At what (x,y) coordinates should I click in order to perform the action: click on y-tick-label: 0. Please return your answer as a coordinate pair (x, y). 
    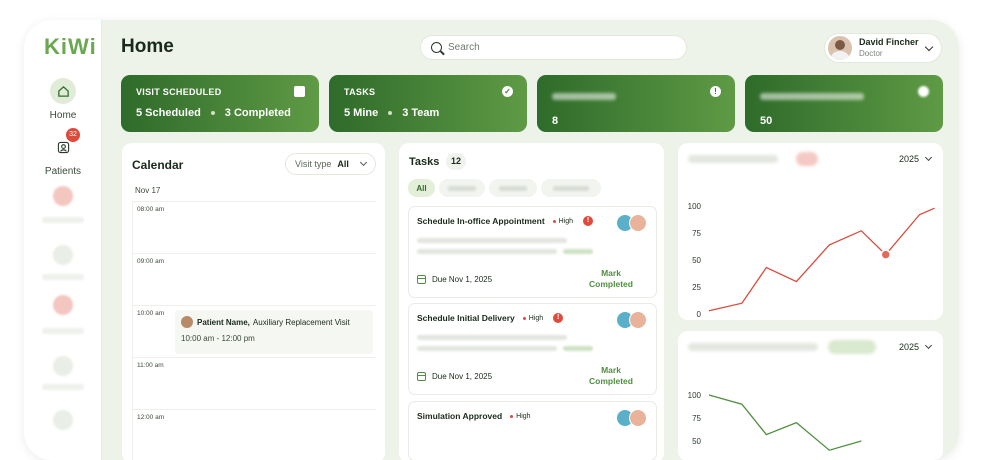
    Looking at the image, I should click on (699, 314).